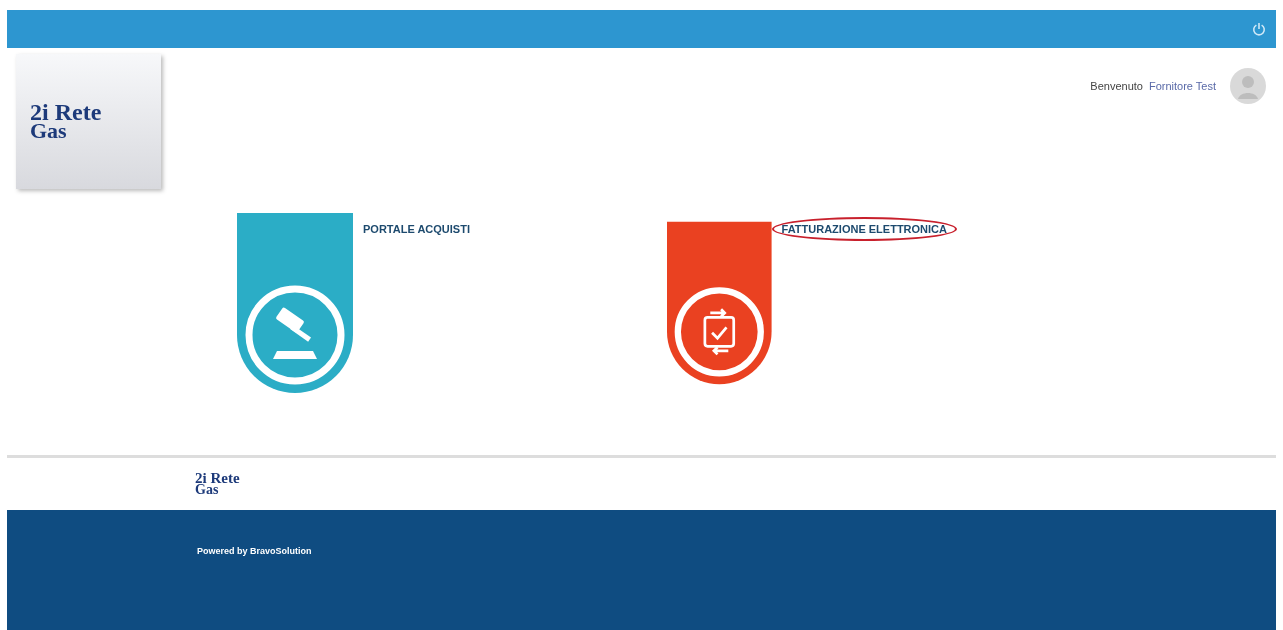 The image size is (1283, 630). Describe the element at coordinates (416, 229) in the screenshot. I see `tile-link: PORTALE ACQUISTI` at that location.